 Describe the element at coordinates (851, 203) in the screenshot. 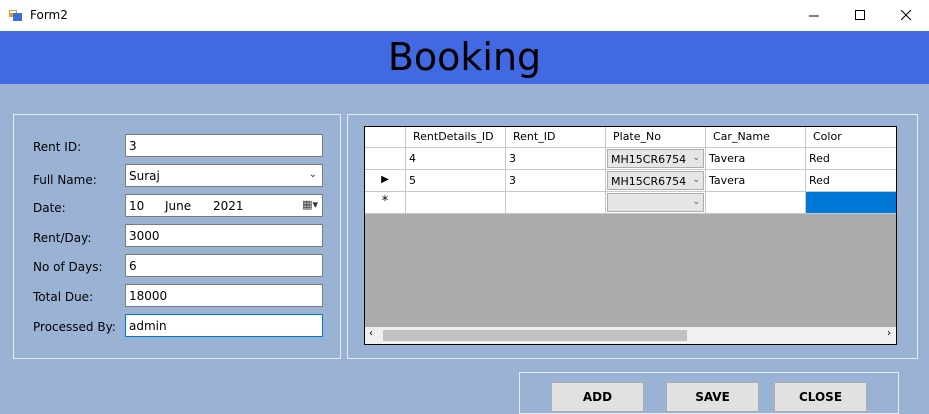

I see `table-cell-selected` at that location.